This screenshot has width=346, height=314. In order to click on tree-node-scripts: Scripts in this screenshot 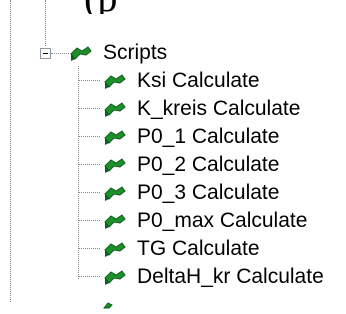, I will do `click(117, 53)`.